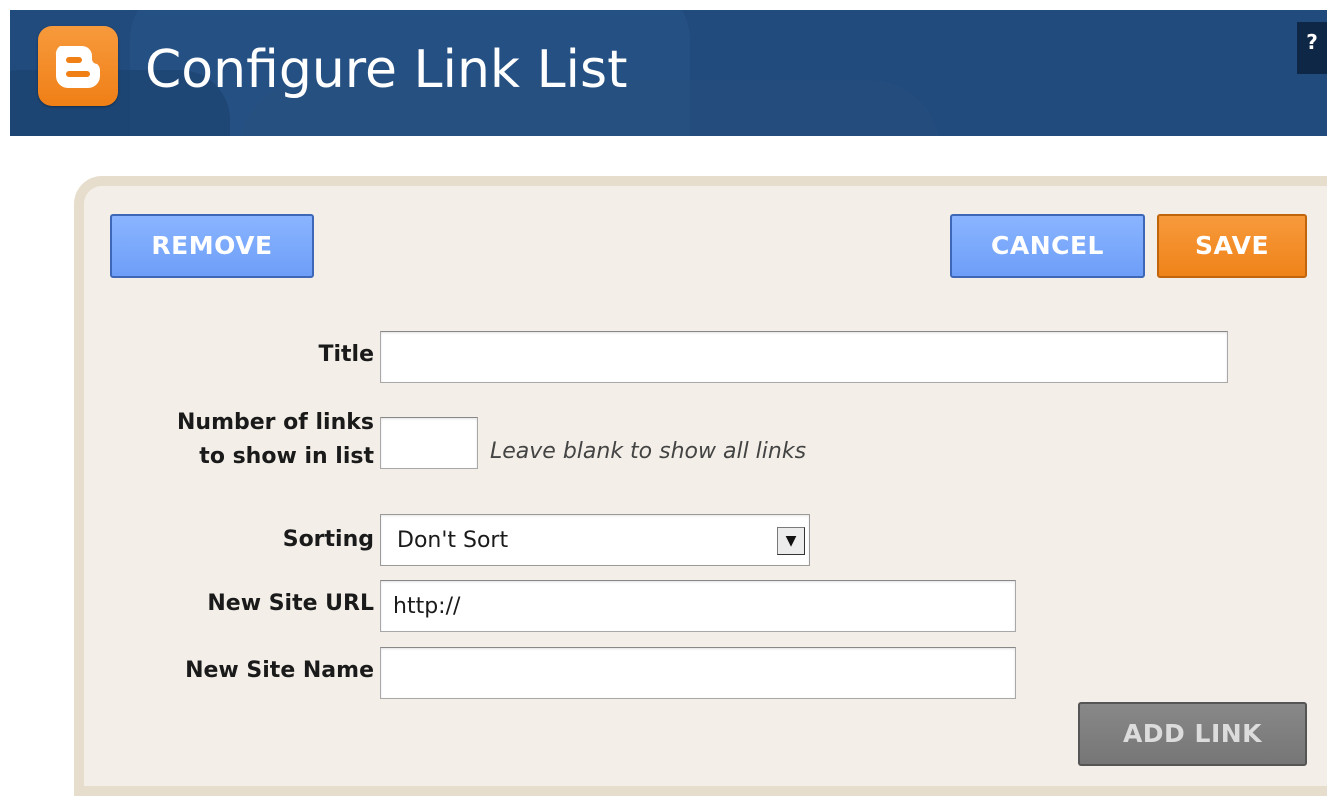 Image resolution: width=1327 pixels, height=796 pixels. I want to click on remove-button: REMOVE, so click(212, 246).